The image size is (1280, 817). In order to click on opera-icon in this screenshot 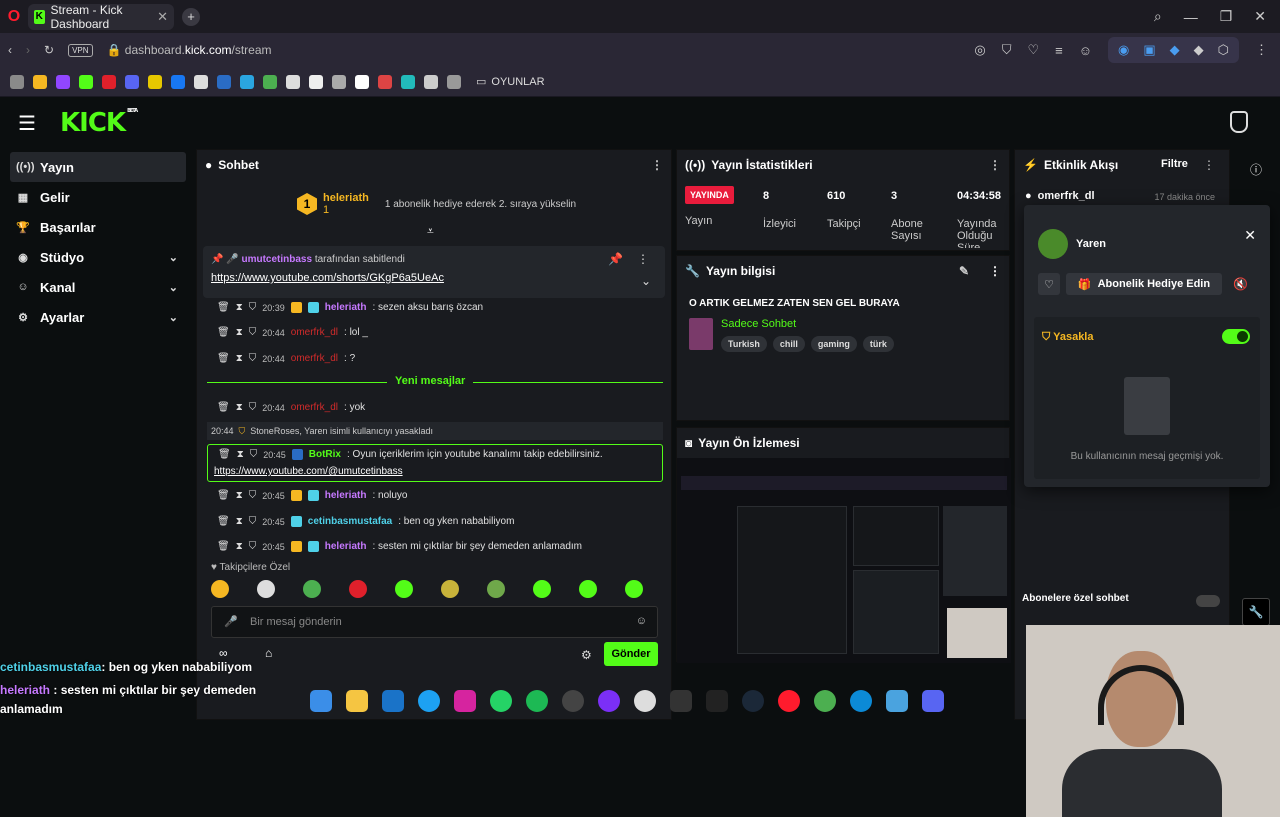, I will do `click(789, 701)`.